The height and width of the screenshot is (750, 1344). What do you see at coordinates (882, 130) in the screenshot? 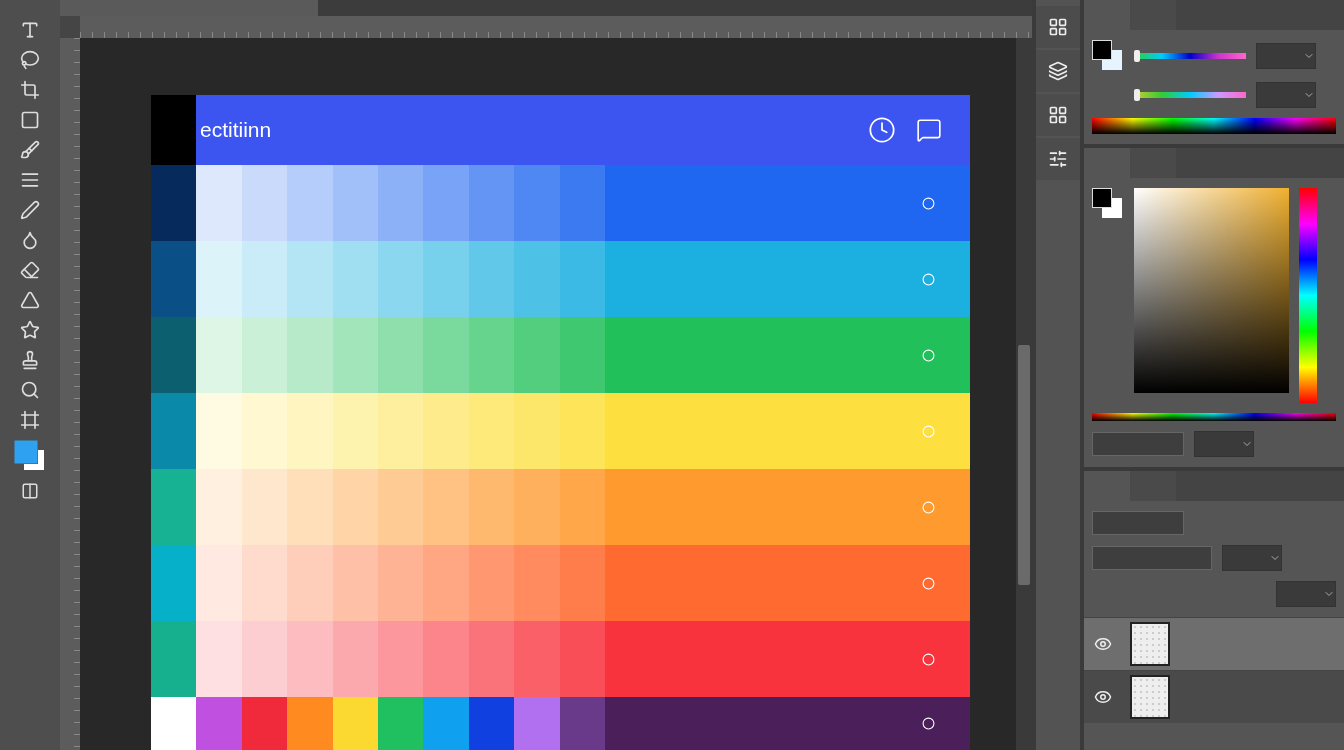
I see `clock-icon` at bounding box center [882, 130].